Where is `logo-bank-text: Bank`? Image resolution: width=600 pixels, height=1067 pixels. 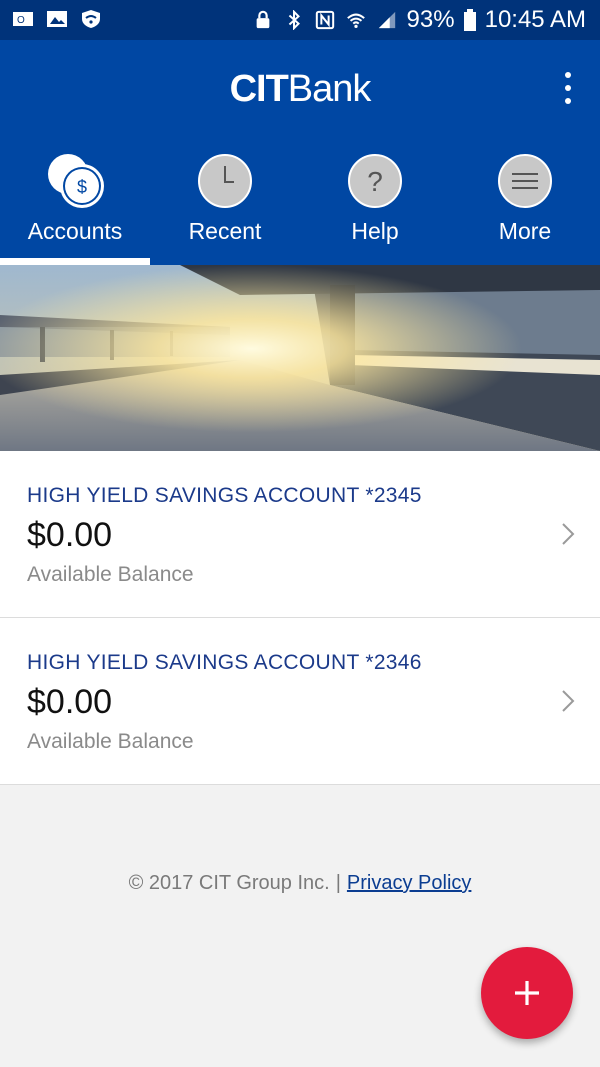 logo-bank-text: Bank is located at coordinates (329, 89).